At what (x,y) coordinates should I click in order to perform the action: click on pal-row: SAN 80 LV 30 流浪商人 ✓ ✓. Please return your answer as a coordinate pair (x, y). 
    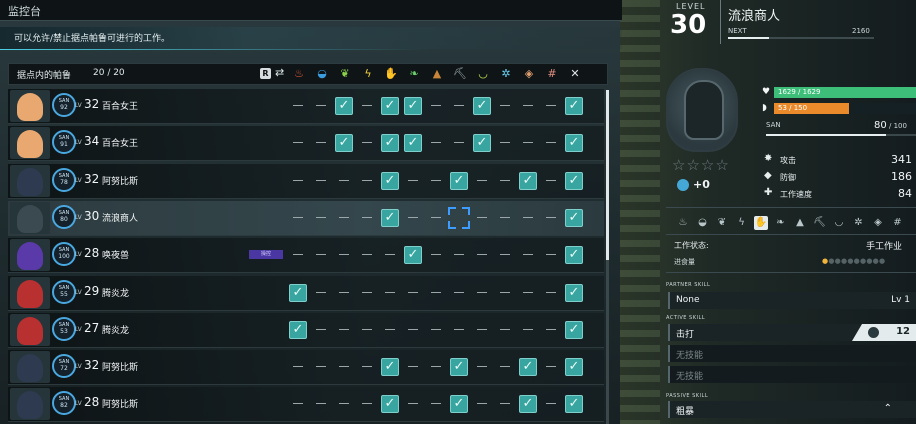
    Looking at the image, I should click on (306, 218).